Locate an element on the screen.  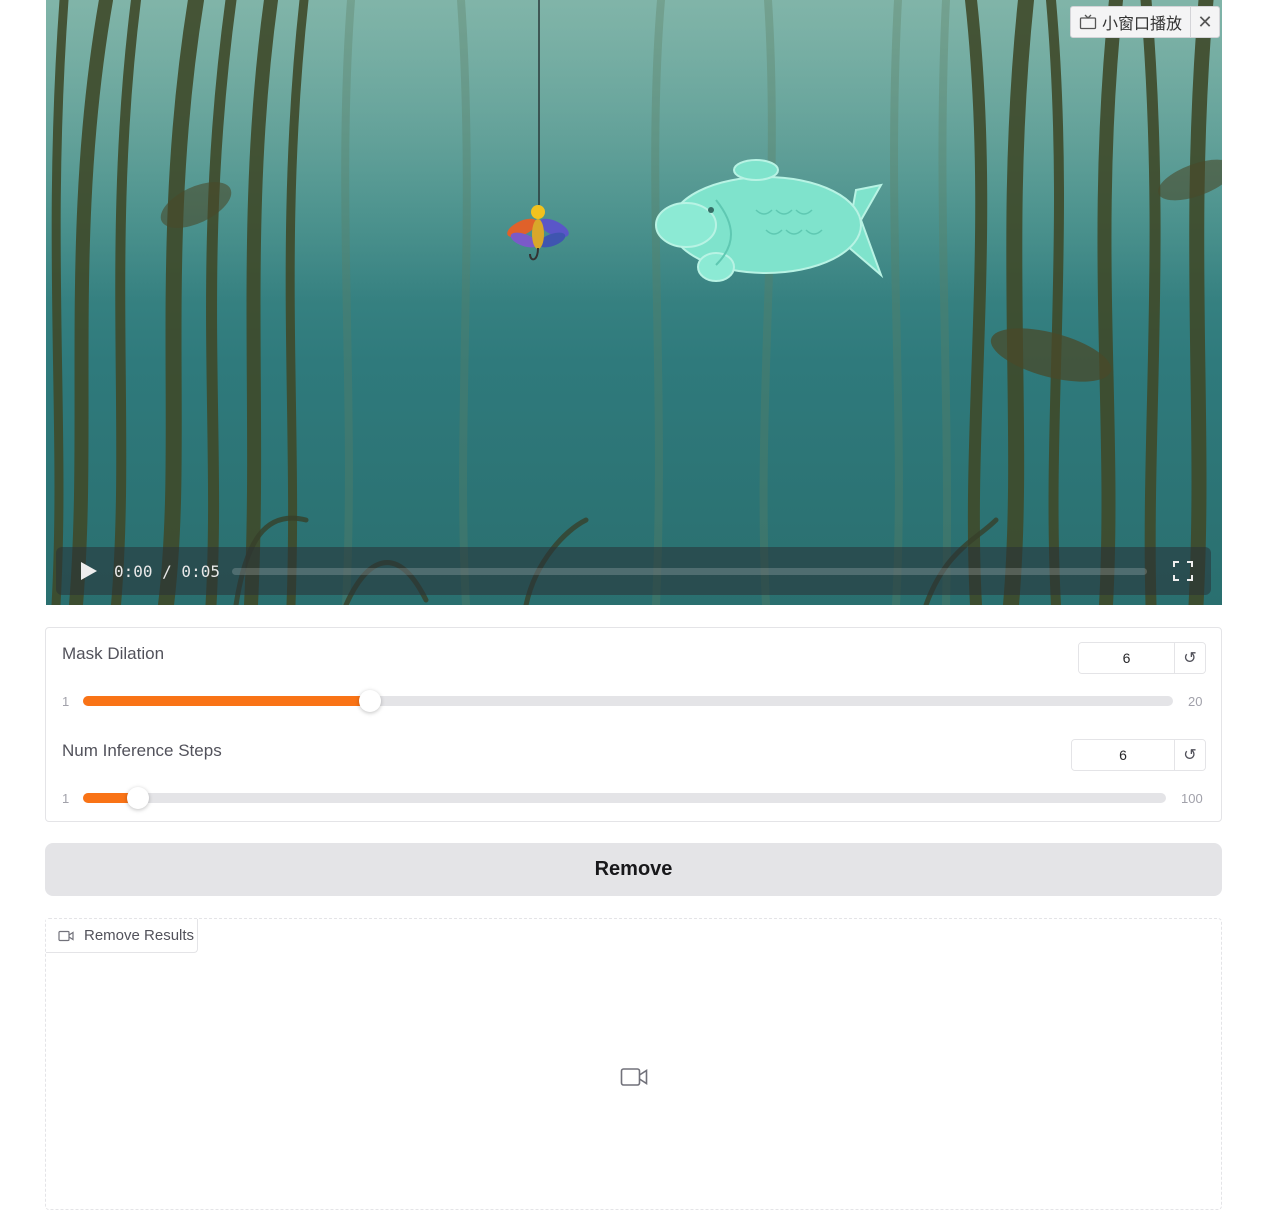
mask-dilation-label: Mask Dilation is located at coordinates (113, 653).